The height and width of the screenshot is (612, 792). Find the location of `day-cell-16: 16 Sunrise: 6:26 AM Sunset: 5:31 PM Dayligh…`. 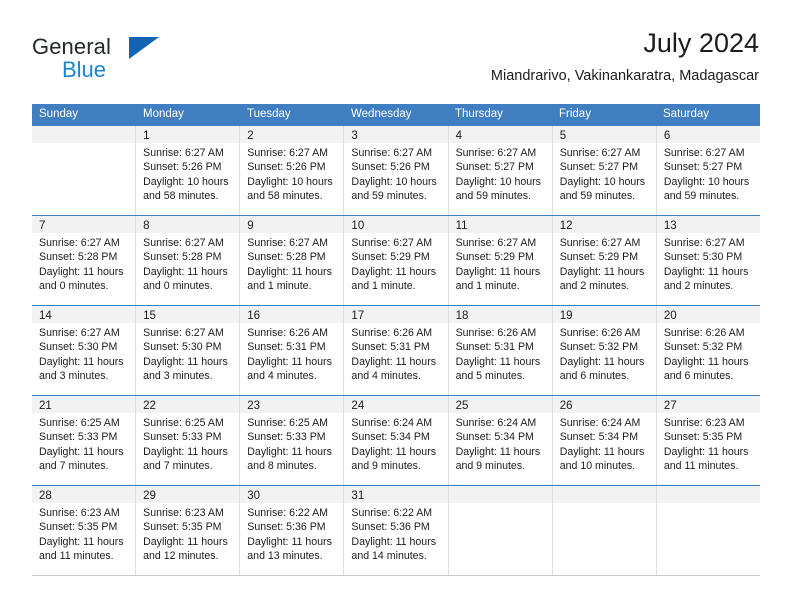

day-cell-16: 16 Sunrise: 6:26 AM Sunset: 5:31 PM Dayligh… is located at coordinates (292, 350).